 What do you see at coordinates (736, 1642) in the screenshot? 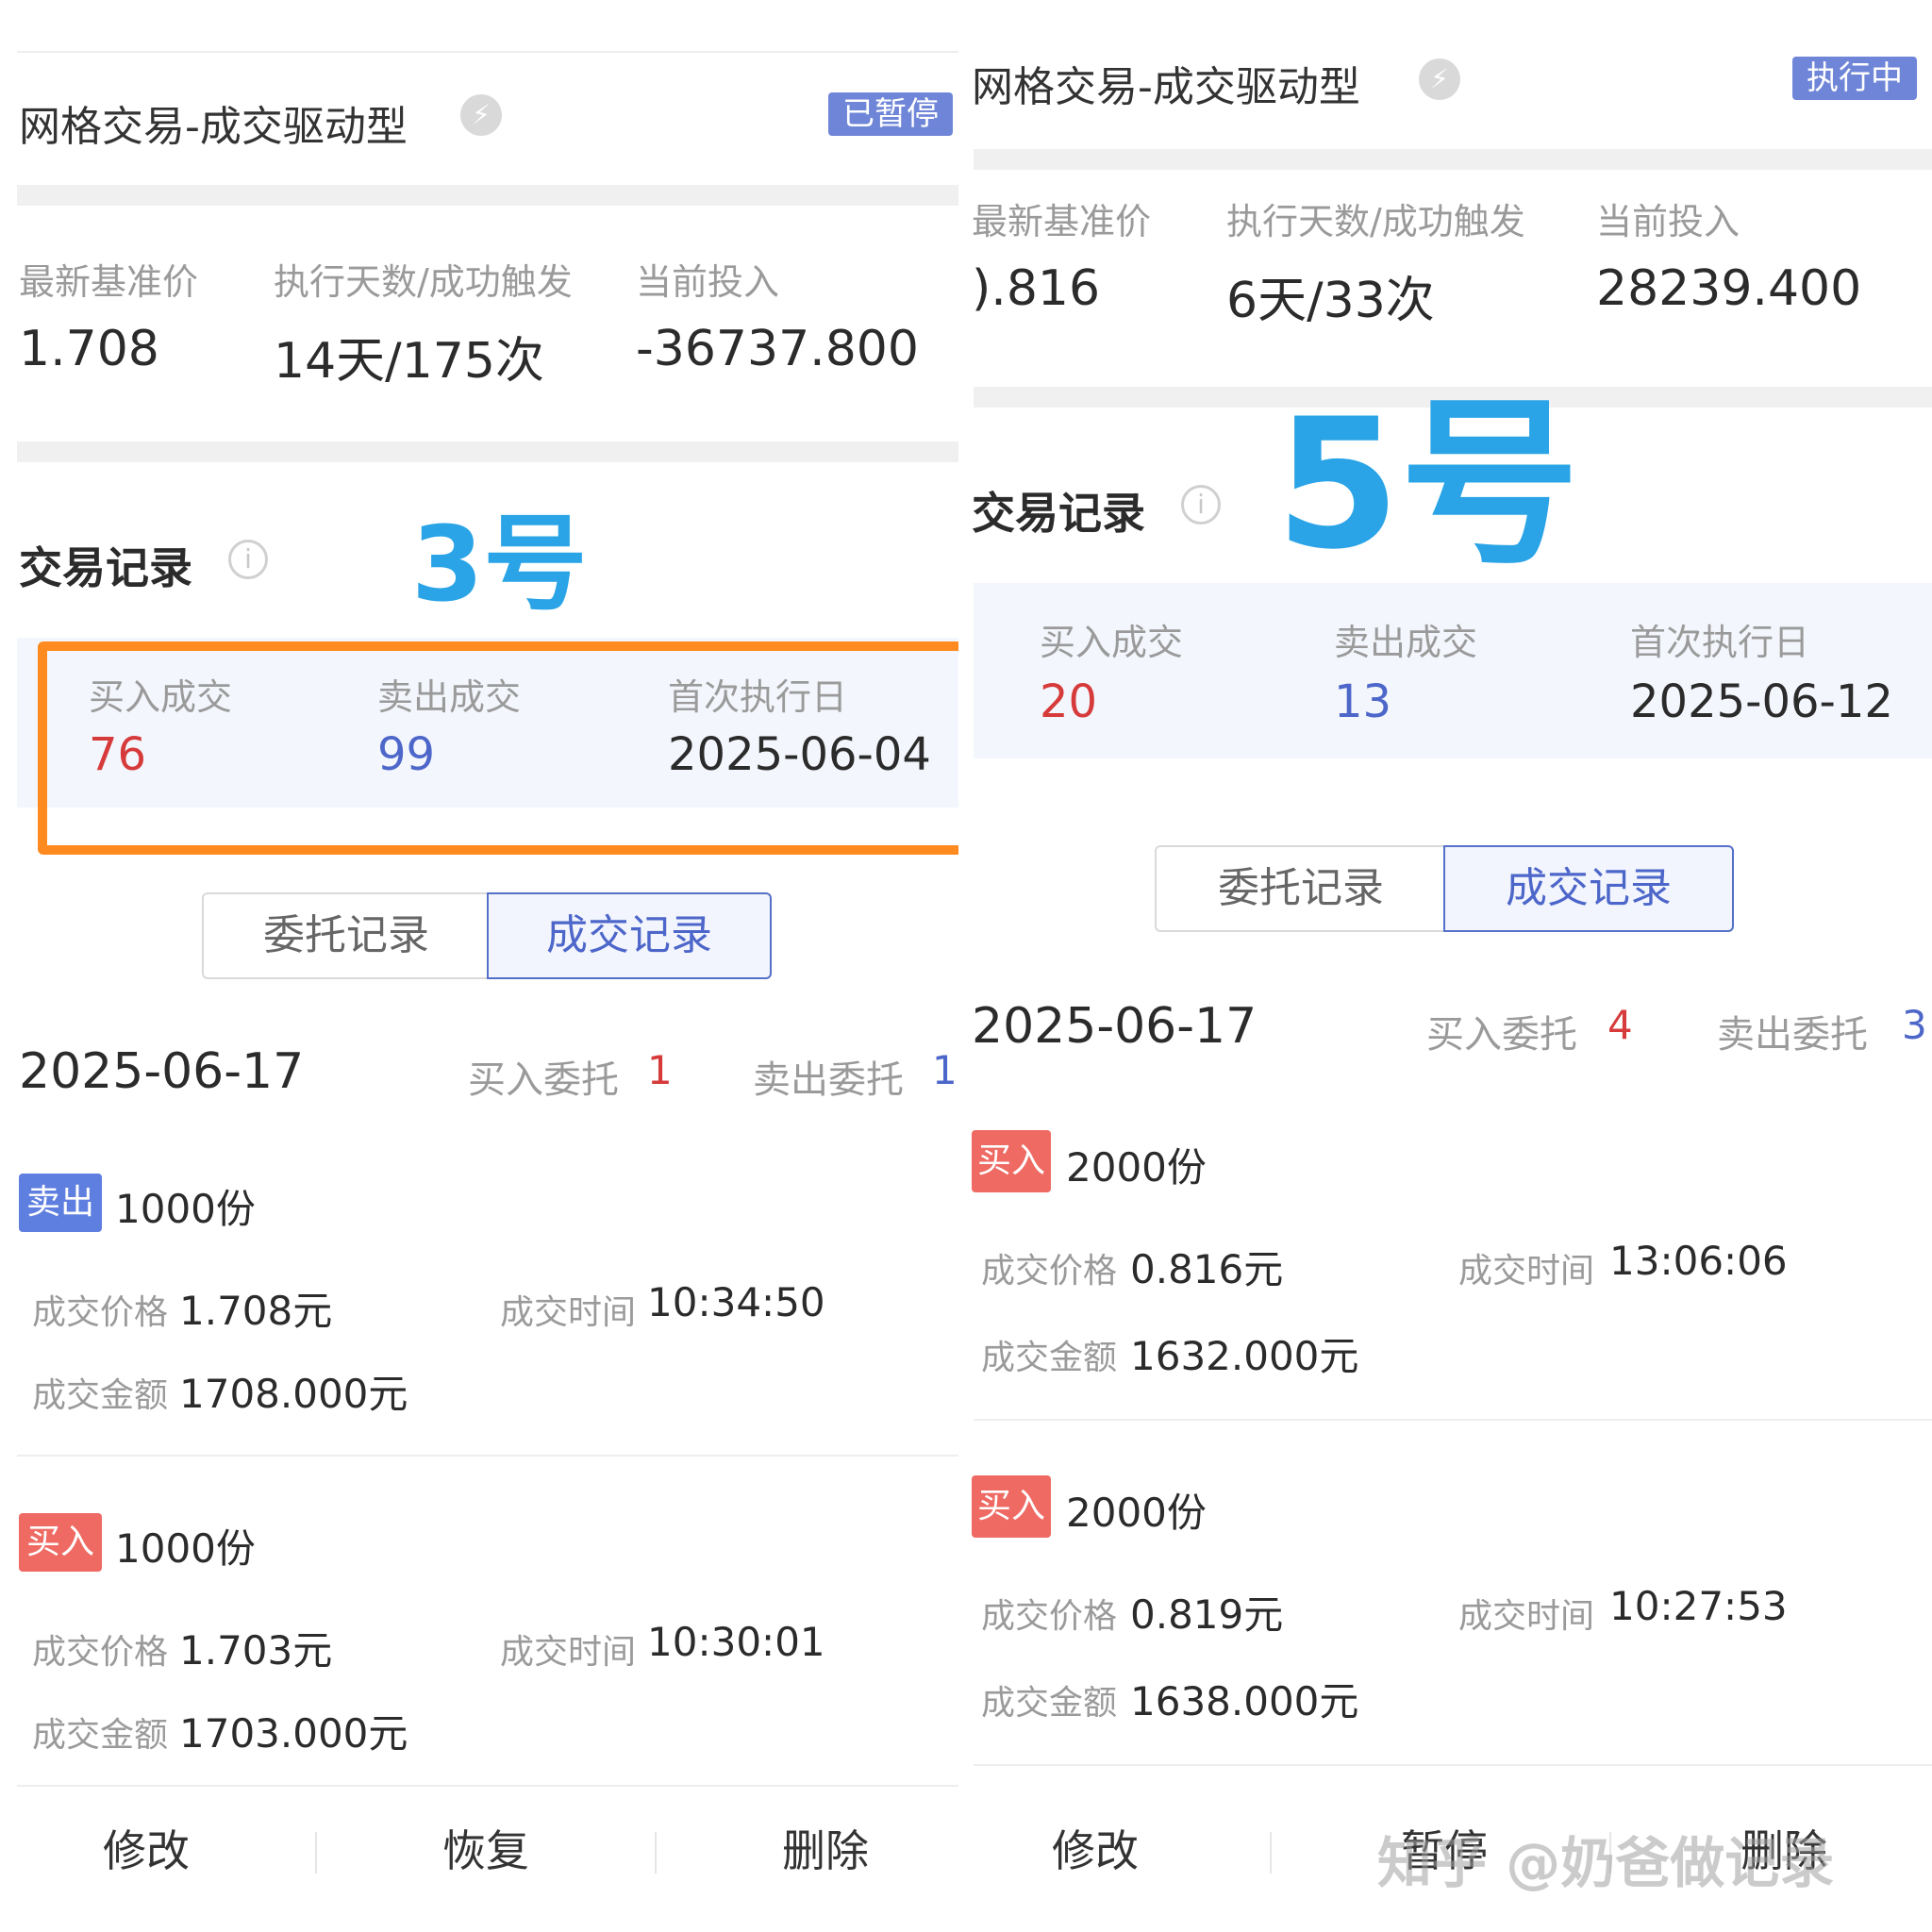
I see `trade-time: 10:30:01` at bounding box center [736, 1642].